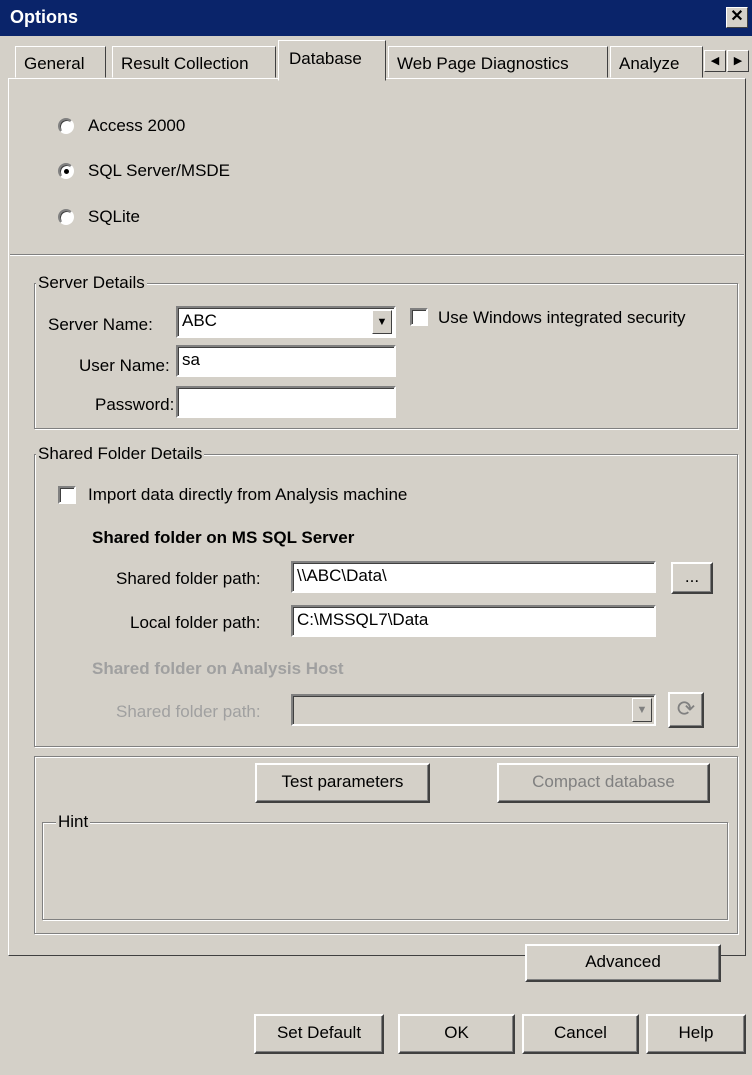 This screenshot has width=752, height=1075. Describe the element at coordinates (456, 1034) in the screenshot. I see `ok-button: OK` at that location.